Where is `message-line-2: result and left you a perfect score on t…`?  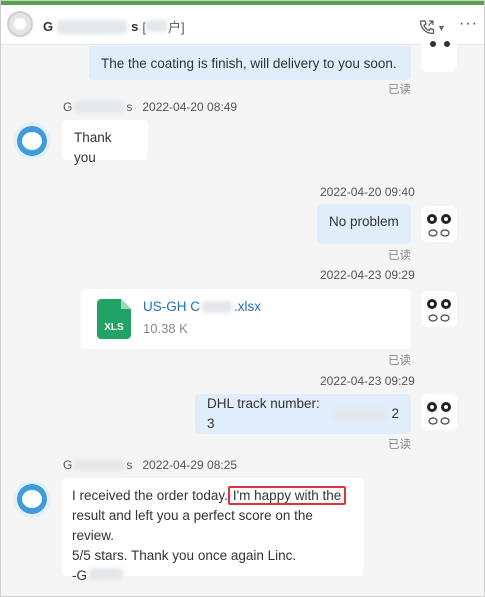 message-line-2: result and left you a perfect score on t… is located at coordinates (192, 525).